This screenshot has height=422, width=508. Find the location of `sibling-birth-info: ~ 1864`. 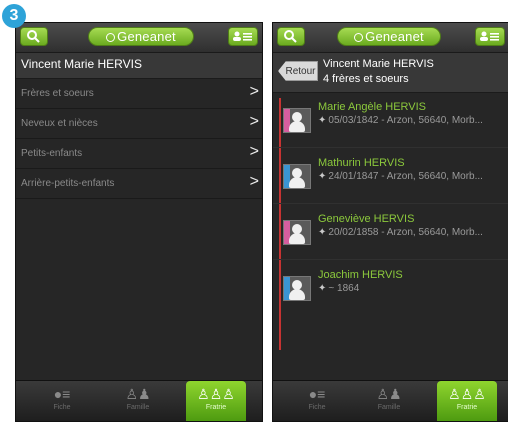

sibling-birth-info: ~ 1864 is located at coordinates (344, 288).